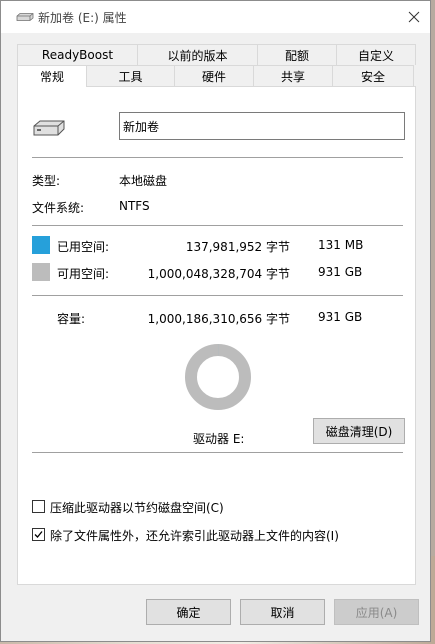 The height and width of the screenshot is (644, 435). I want to click on disk-cleanup-button: 磁盘清理(D), so click(359, 431).